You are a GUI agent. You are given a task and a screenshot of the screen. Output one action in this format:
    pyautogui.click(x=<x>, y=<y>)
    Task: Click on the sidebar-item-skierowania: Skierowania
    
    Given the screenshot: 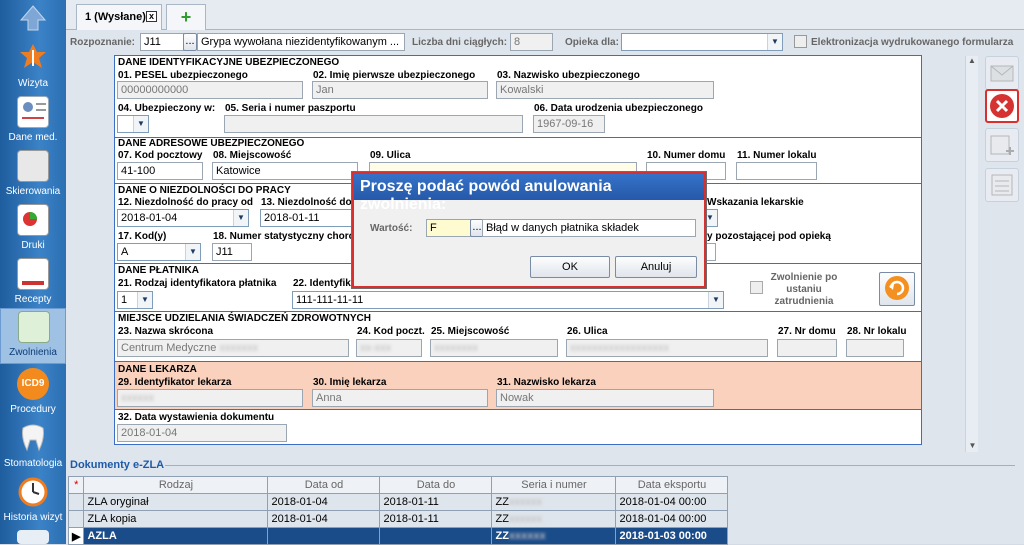 What is the action you would take?
    pyautogui.click(x=33, y=175)
    